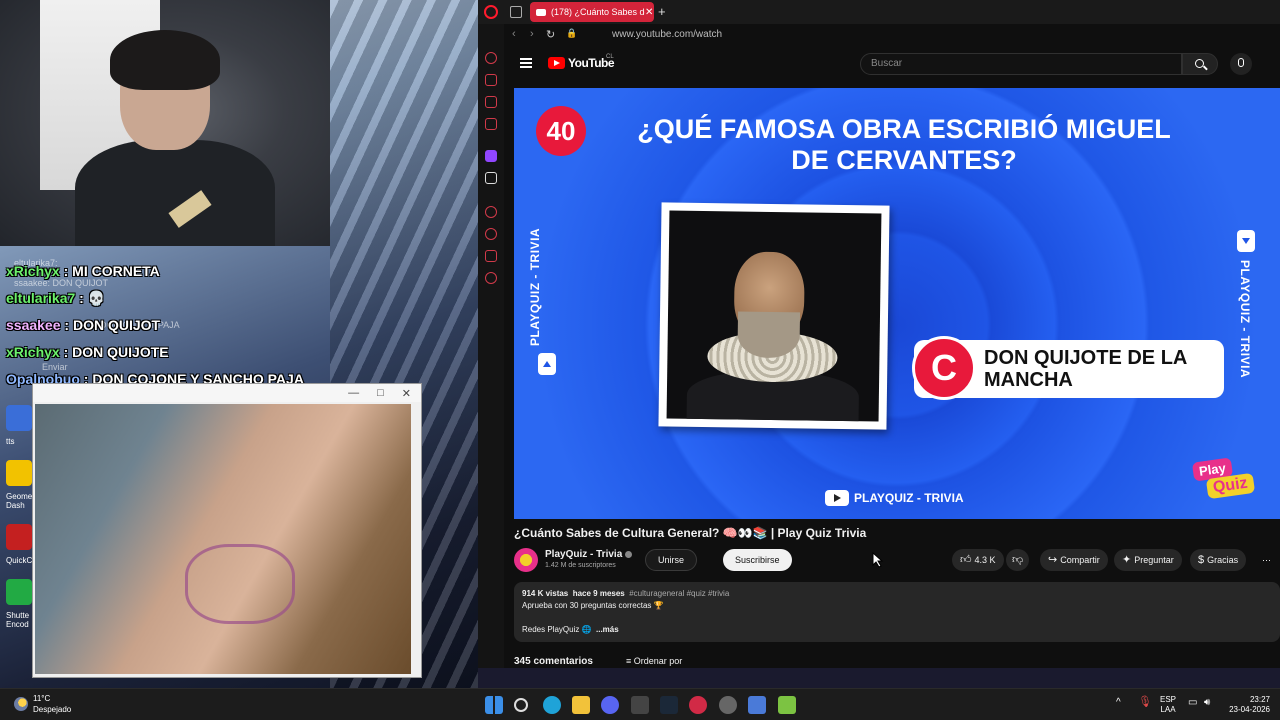  Describe the element at coordinates (610, 705) in the screenshot. I see `discord-icon` at that location.